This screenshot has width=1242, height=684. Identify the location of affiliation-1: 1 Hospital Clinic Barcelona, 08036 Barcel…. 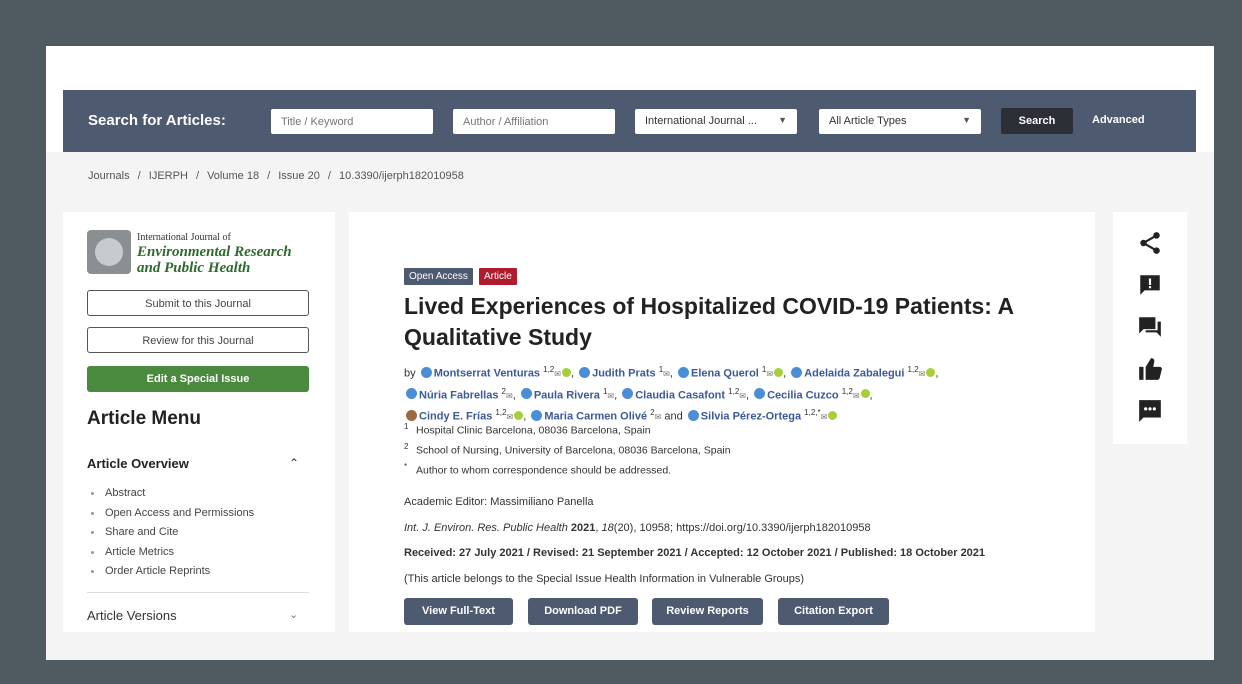
(527, 429).